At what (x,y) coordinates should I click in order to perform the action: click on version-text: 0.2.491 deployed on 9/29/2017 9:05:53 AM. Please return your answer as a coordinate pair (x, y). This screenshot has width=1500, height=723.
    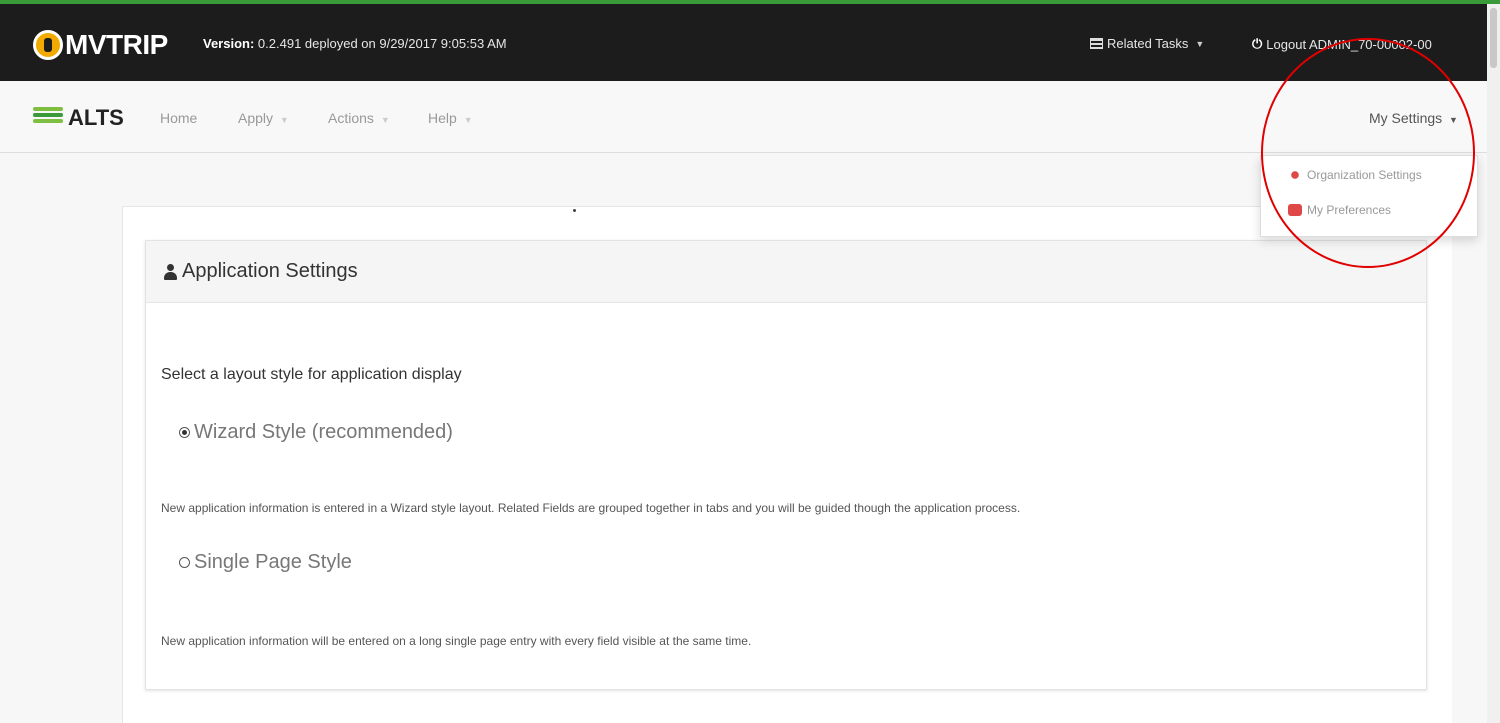
    Looking at the image, I should click on (382, 43).